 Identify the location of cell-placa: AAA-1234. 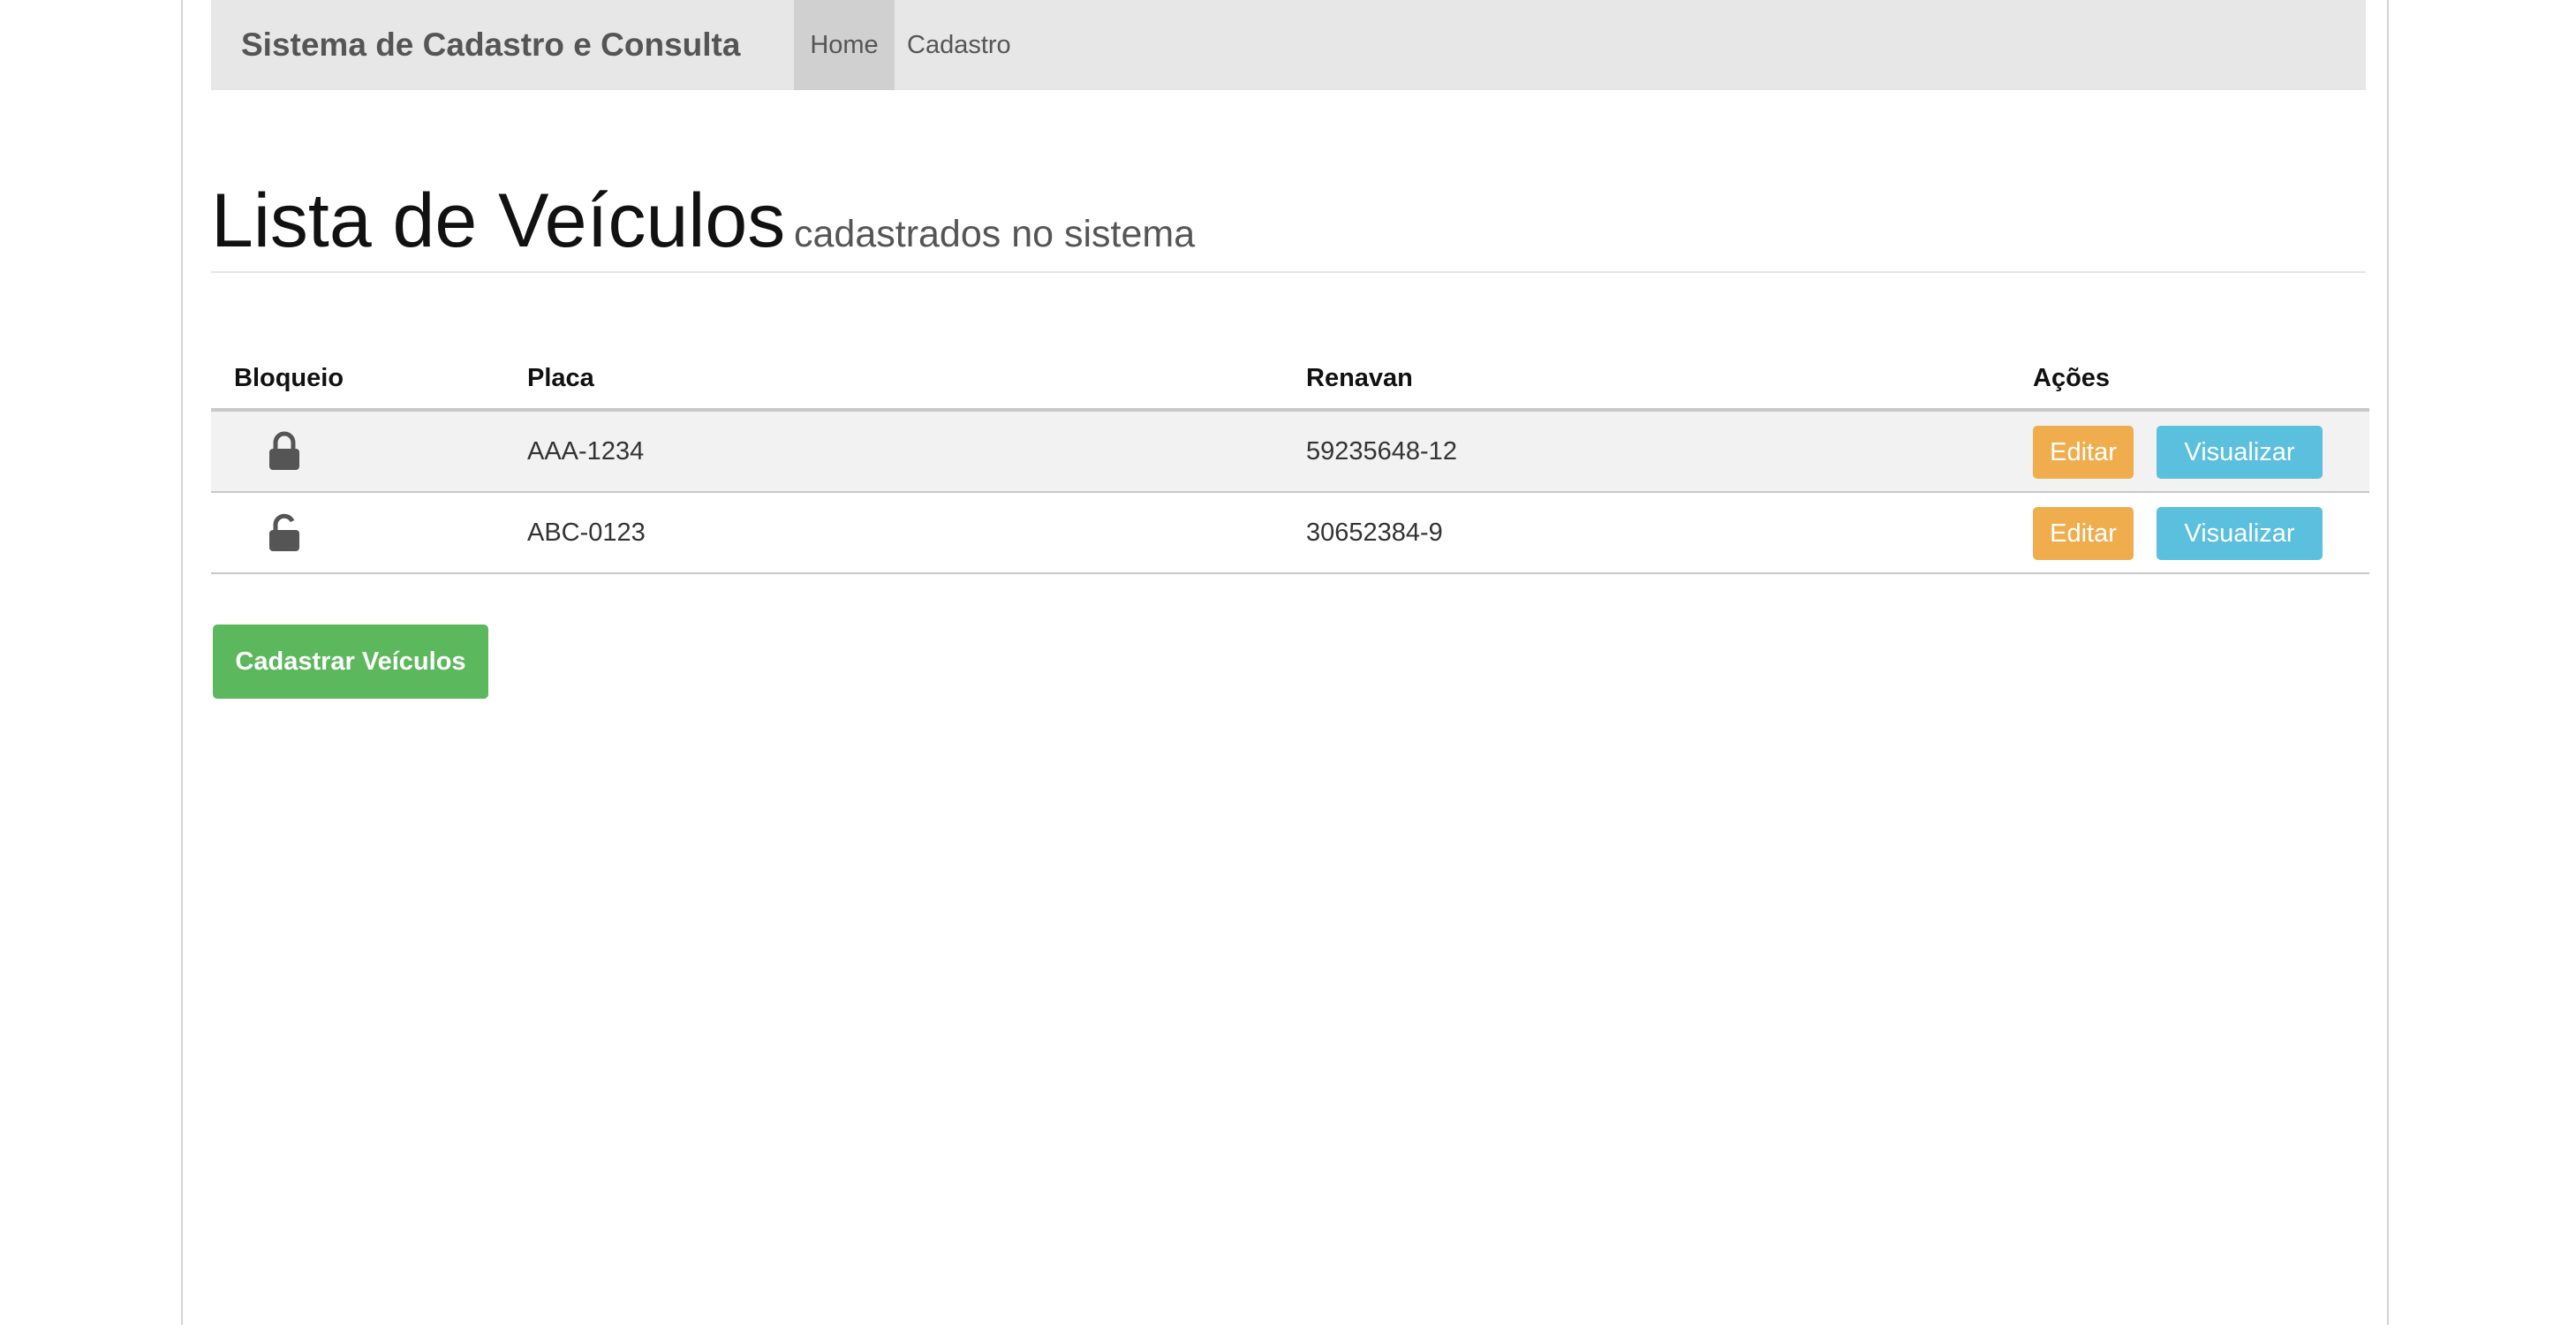
(586, 451).